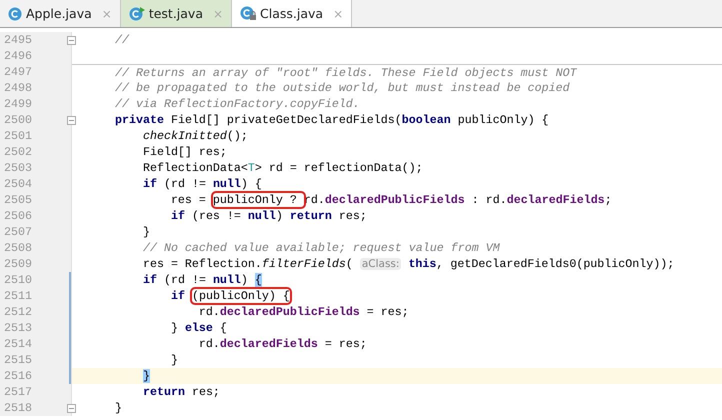  What do you see at coordinates (15, 13) in the screenshot?
I see `class-icon` at bounding box center [15, 13].